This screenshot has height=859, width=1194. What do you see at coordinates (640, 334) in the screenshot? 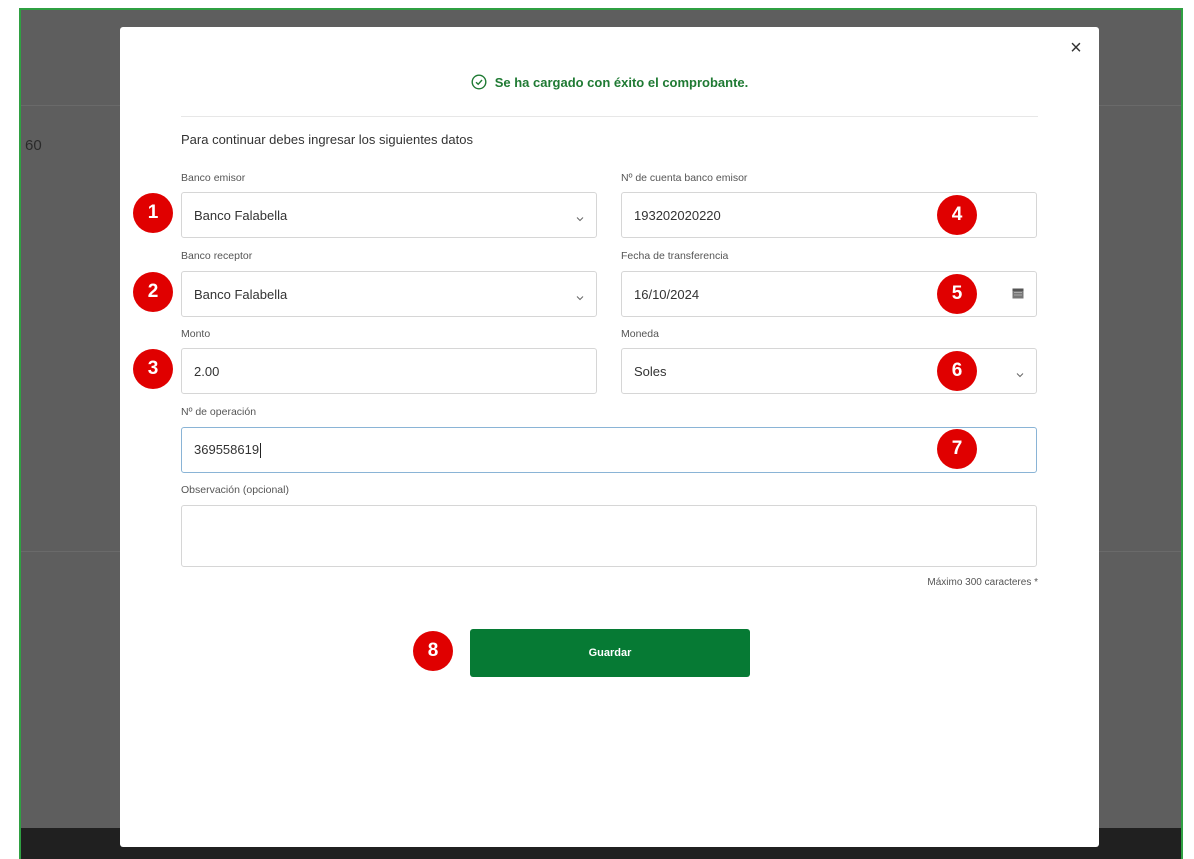
I see `moneda-label: Moneda` at bounding box center [640, 334].